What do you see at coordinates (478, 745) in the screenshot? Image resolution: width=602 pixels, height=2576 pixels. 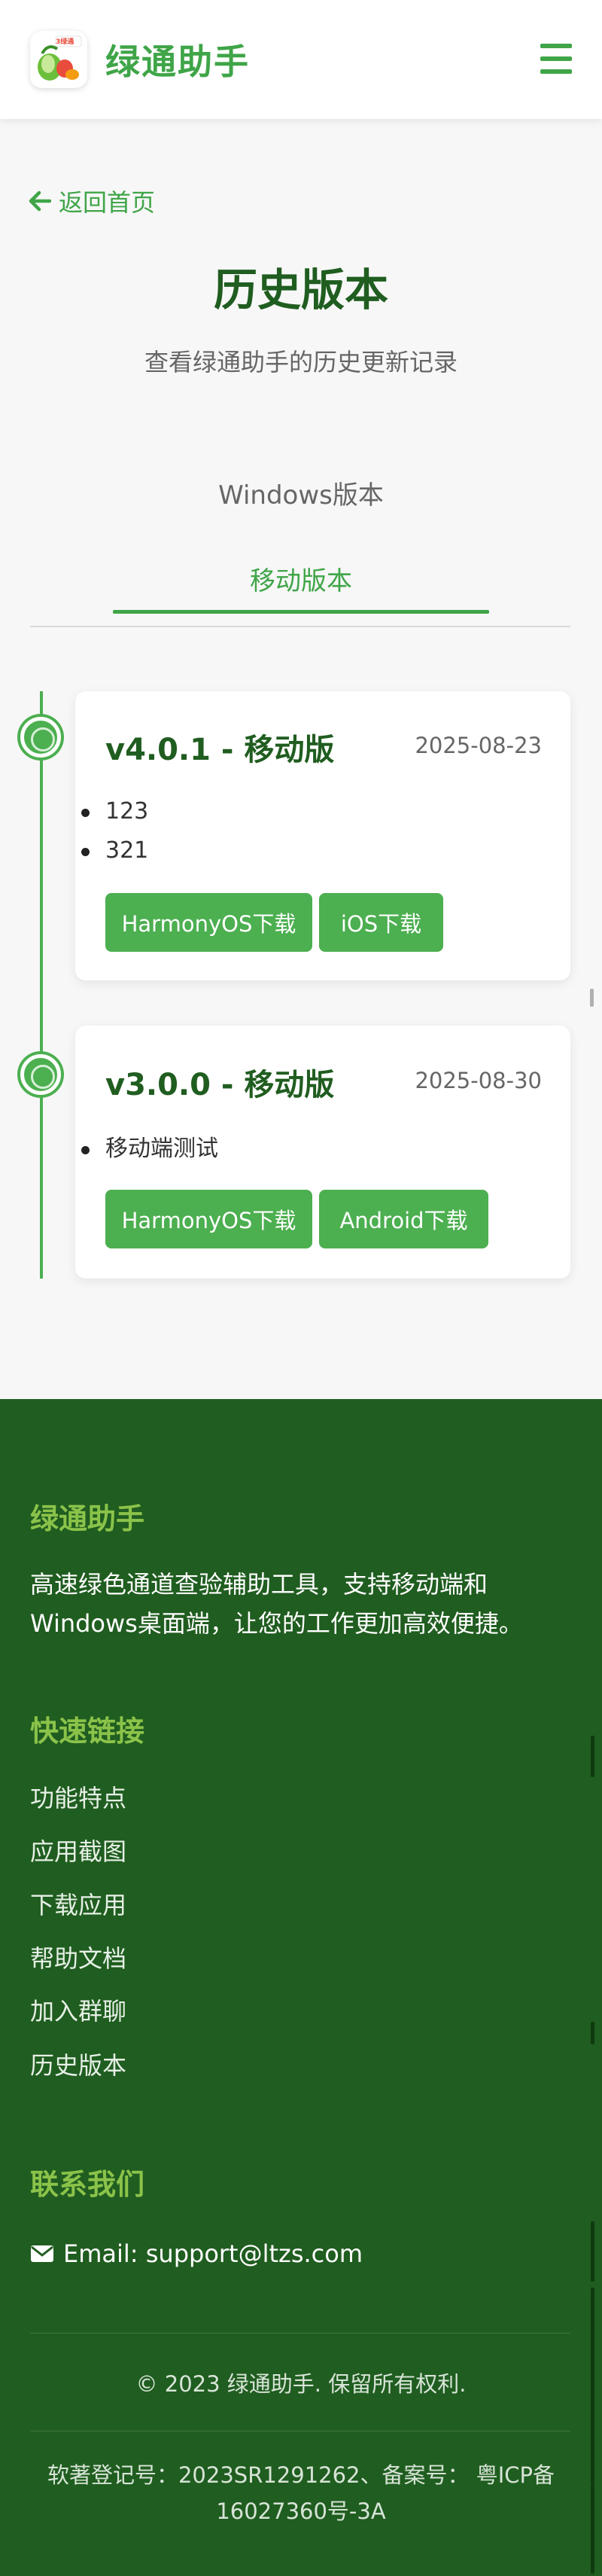 I see `version-date: 2025-08-23` at bounding box center [478, 745].